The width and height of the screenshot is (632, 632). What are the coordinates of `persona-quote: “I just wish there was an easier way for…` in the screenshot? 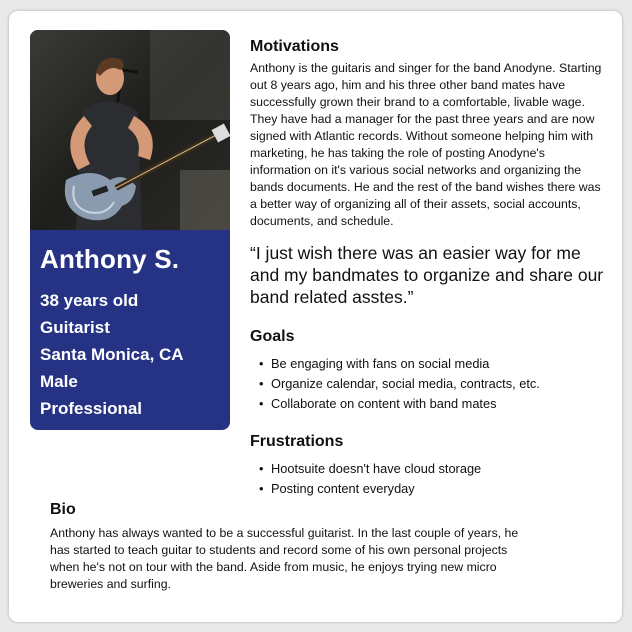 It's located at (427, 275).